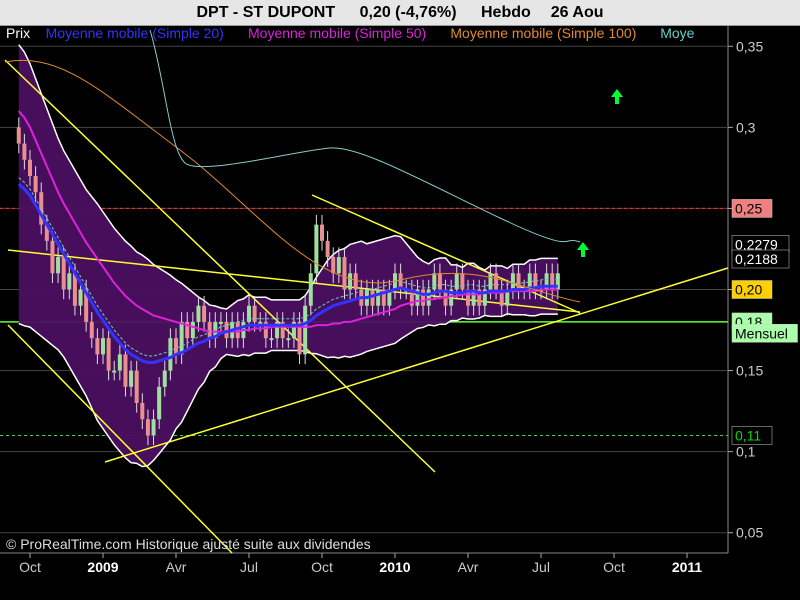 Image resolution: width=800 pixels, height=600 pixels. I want to click on y-tick-label: 0,15, so click(749, 371).